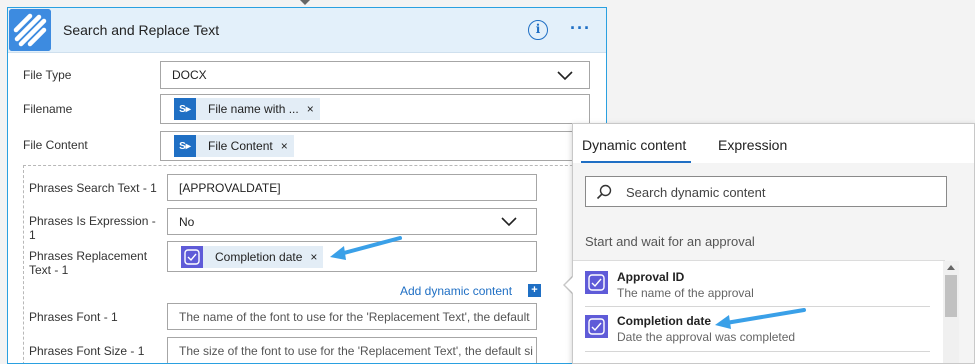 This screenshot has height=364, width=975. I want to click on search-placeholder: Search dynamic content, so click(696, 192).